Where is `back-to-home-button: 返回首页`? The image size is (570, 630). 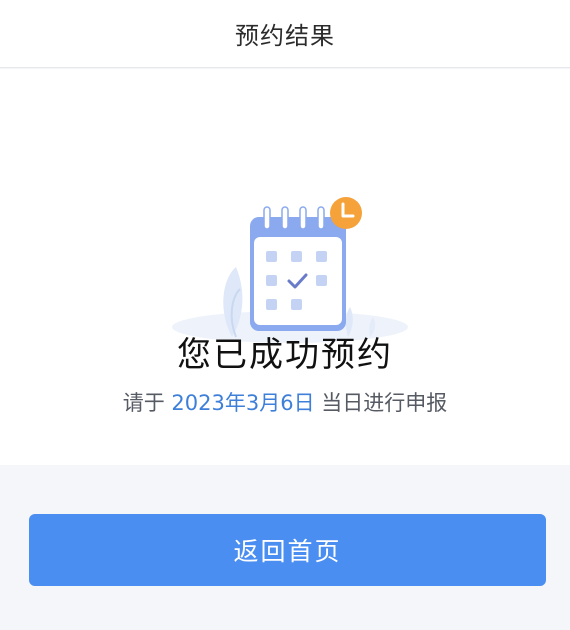 back-to-home-button: 返回首页 is located at coordinates (287, 550).